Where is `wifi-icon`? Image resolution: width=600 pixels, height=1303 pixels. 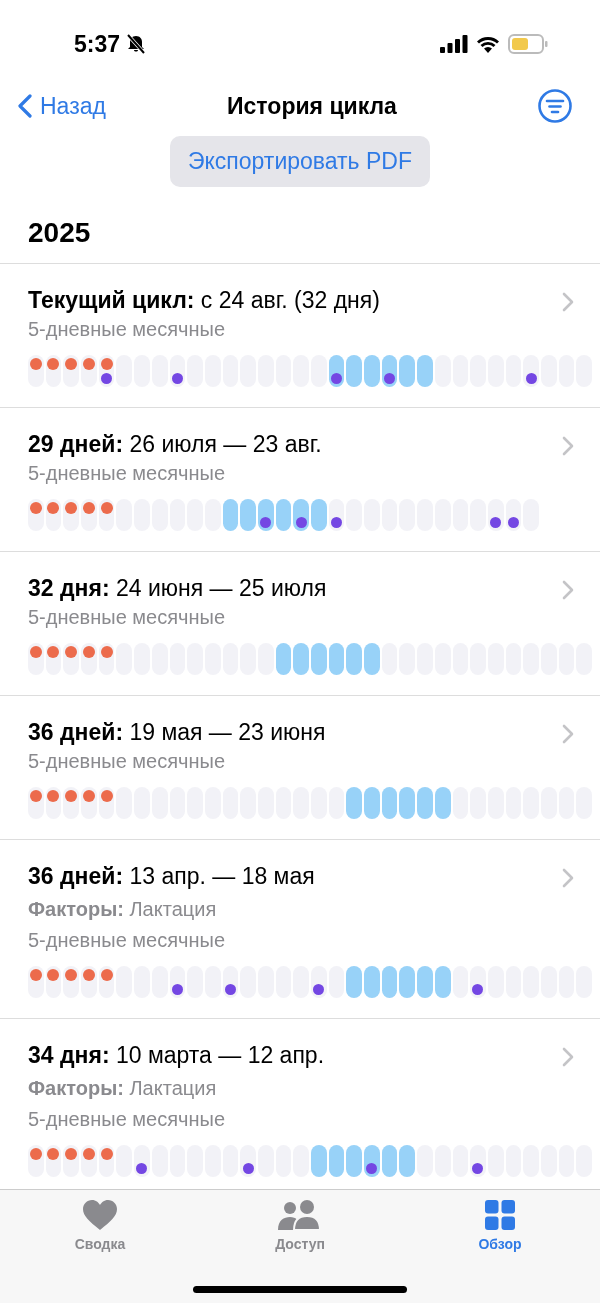
wifi-icon is located at coordinates (488, 44).